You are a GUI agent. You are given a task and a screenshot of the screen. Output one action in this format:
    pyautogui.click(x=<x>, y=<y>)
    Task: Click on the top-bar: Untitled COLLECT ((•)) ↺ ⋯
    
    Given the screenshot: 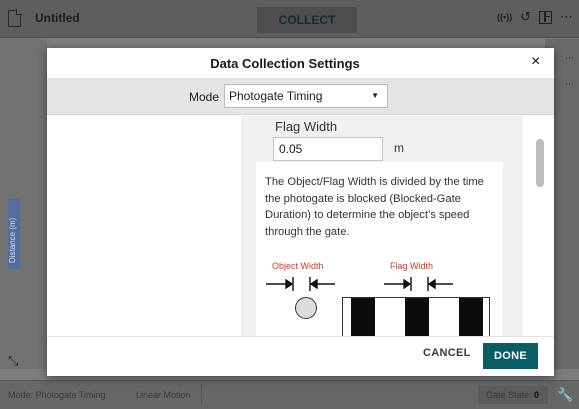 What is the action you would take?
    pyautogui.click(x=289, y=19)
    